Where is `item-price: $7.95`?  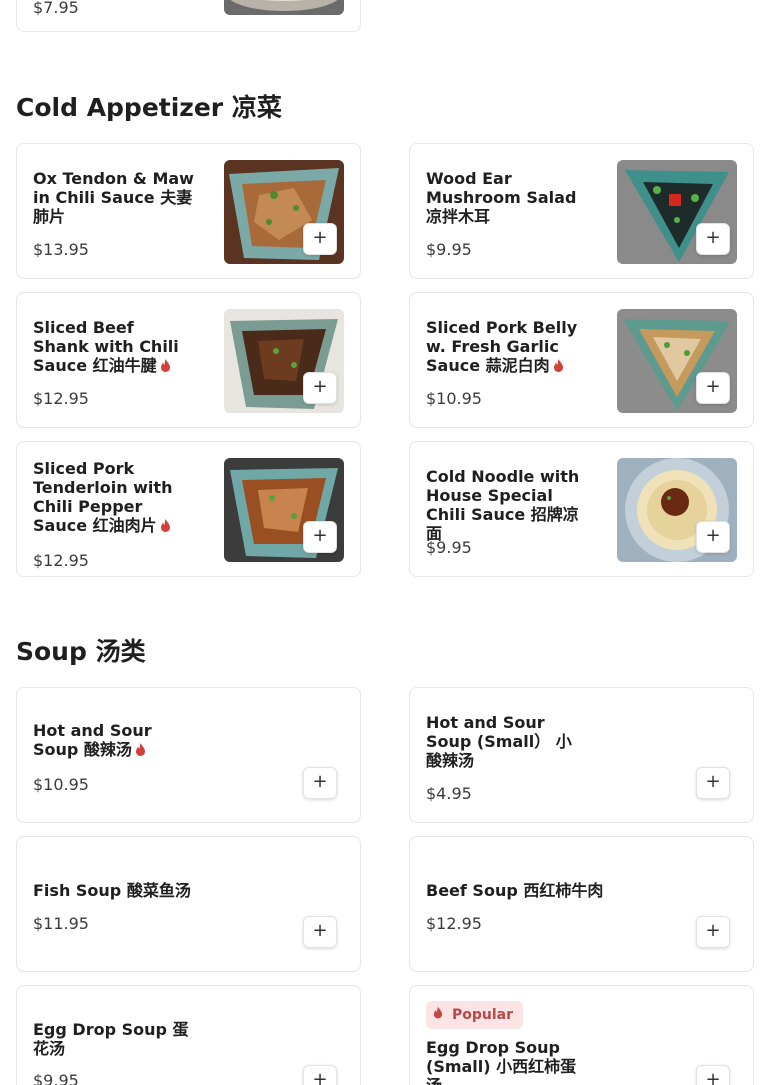 item-price: $7.95 is located at coordinates (56, 8).